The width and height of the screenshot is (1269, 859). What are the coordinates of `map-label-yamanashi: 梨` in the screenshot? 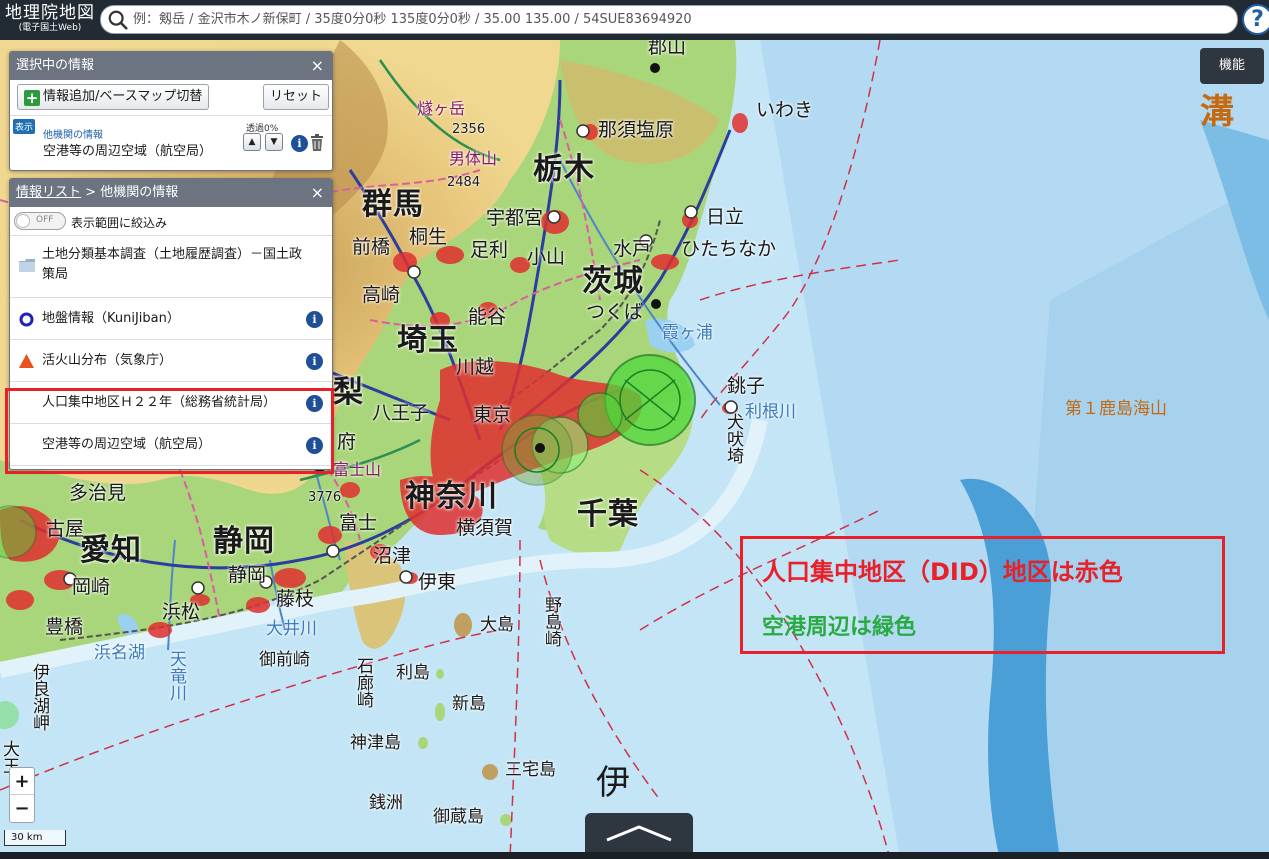 It's located at (348, 392).